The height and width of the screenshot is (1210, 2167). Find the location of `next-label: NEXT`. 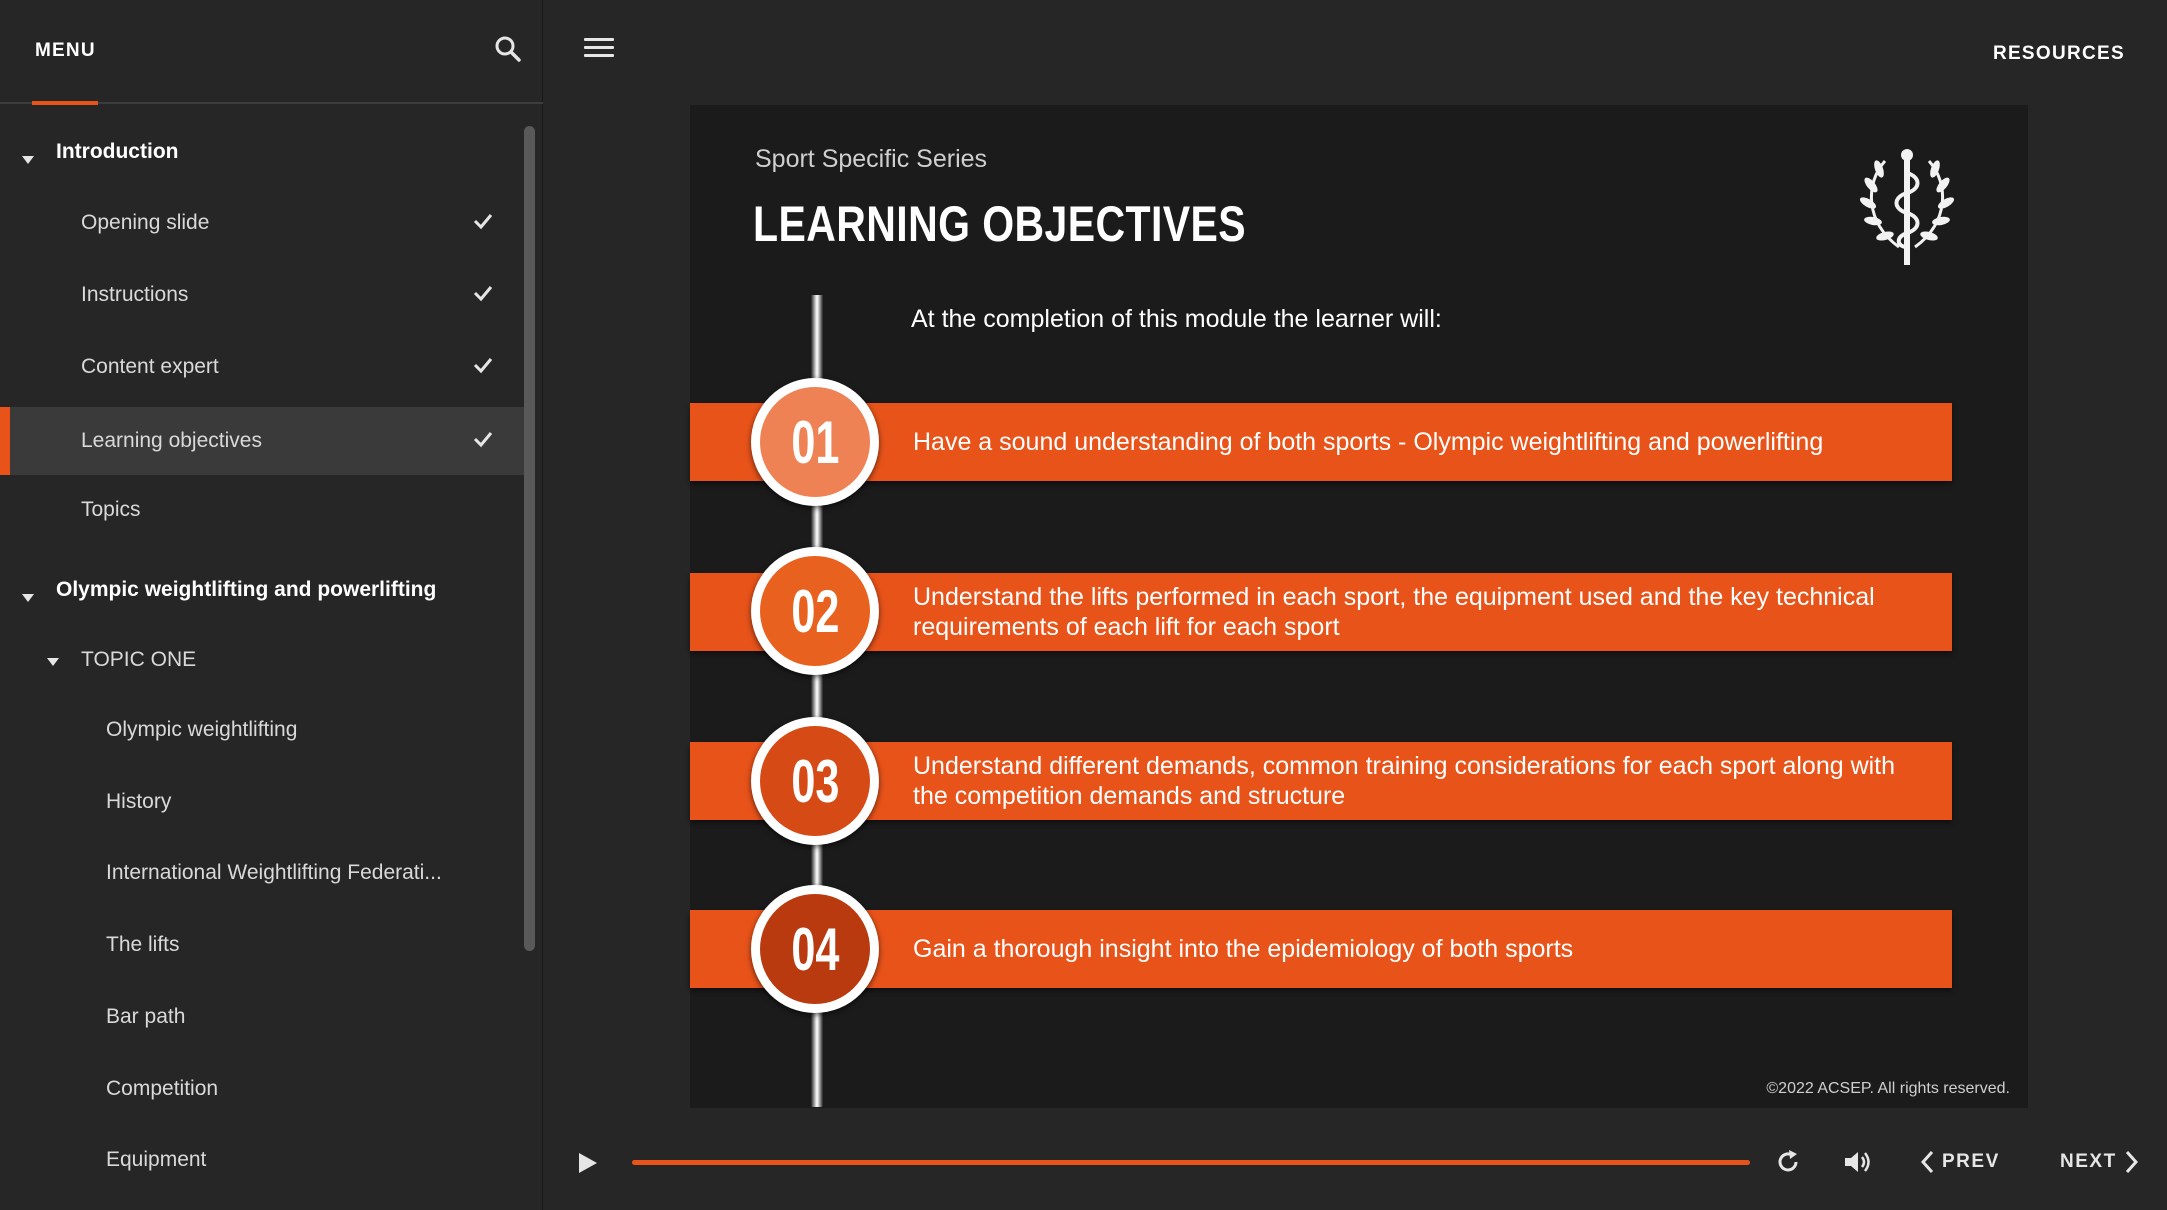

next-label: NEXT is located at coordinates (2088, 1161).